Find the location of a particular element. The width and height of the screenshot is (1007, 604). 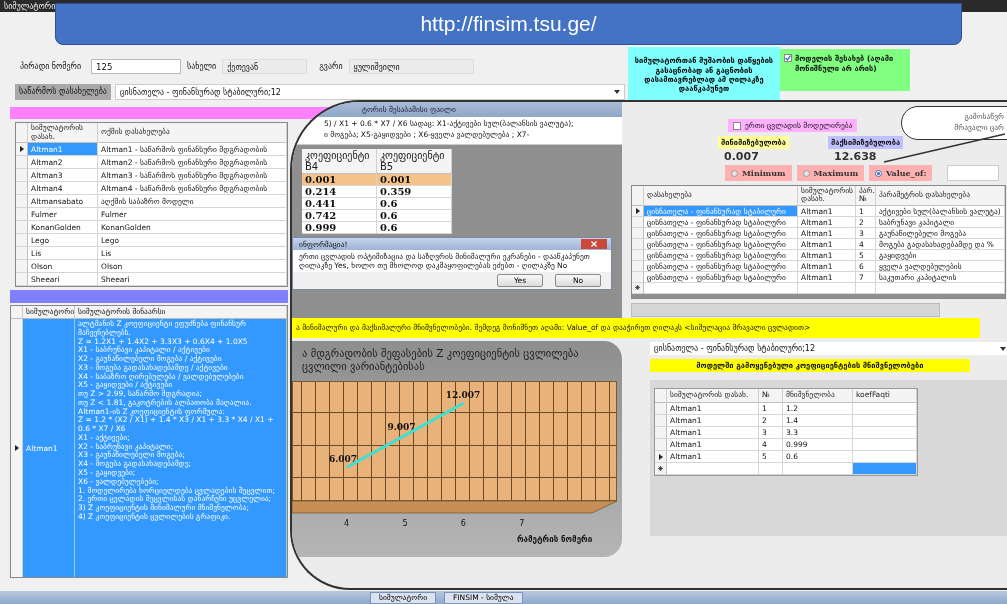

url-text: http://finsim.tsu.ge/ is located at coordinates (508, 24).